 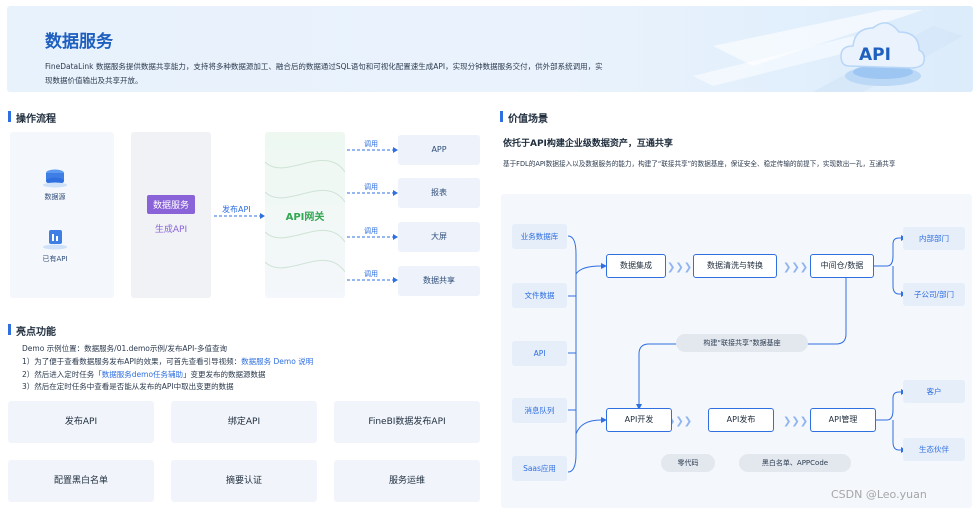 What do you see at coordinates (843, 420) in the screenshot?
I see `node-api-management: API管理` at bounding box center [843, 420].